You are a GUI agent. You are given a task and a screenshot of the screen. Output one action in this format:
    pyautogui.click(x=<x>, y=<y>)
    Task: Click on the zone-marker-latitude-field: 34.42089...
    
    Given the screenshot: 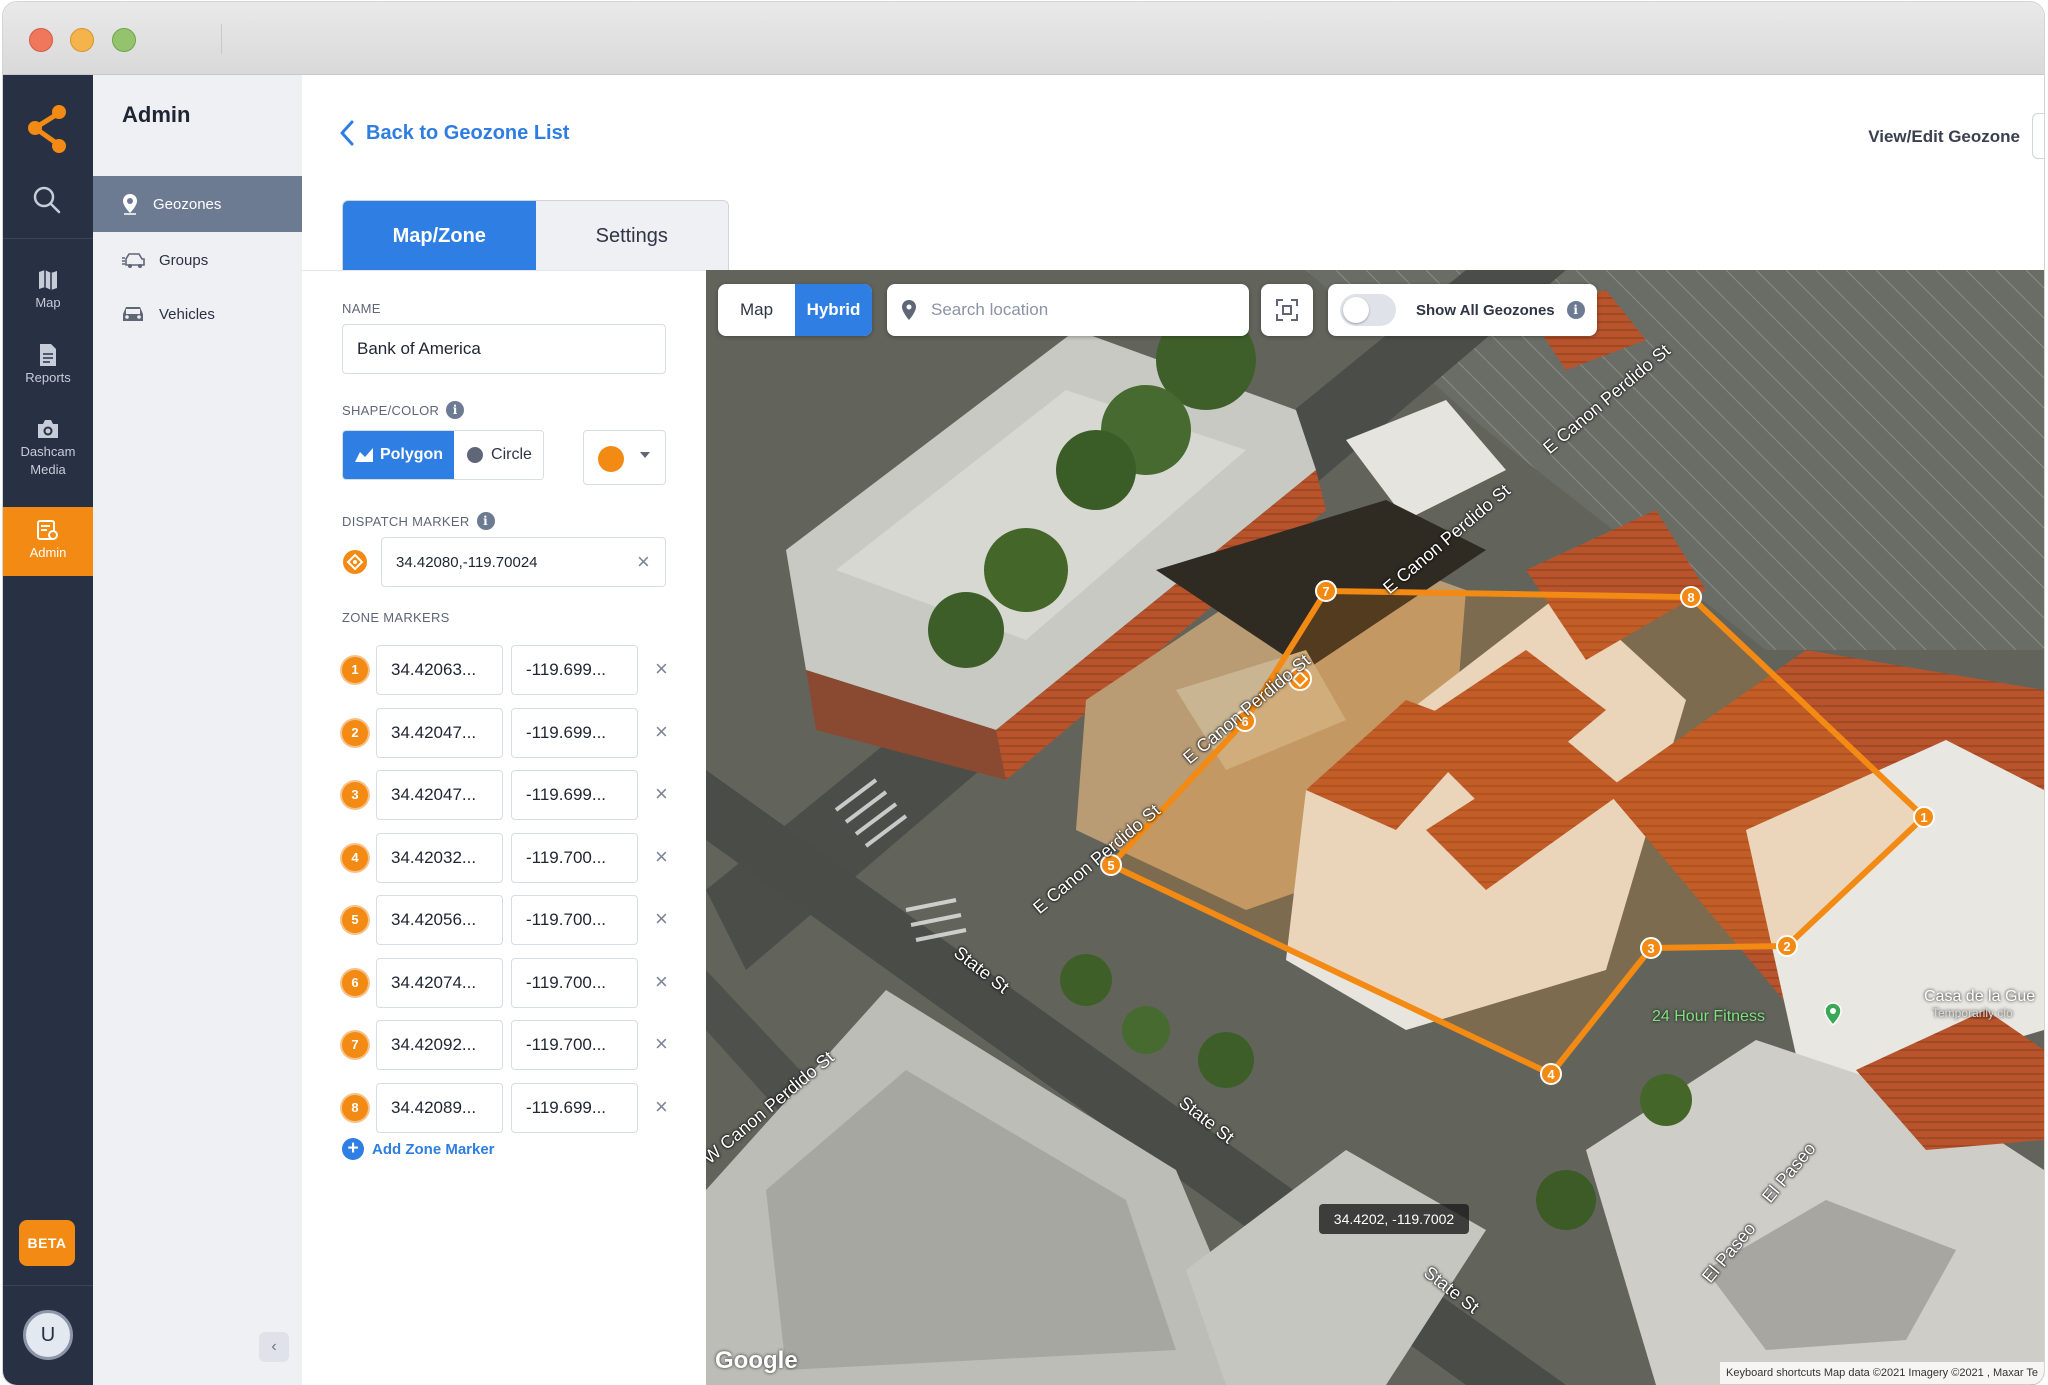 What is the action you would take?
    pyautogui.click(x=439, y=1108)
    